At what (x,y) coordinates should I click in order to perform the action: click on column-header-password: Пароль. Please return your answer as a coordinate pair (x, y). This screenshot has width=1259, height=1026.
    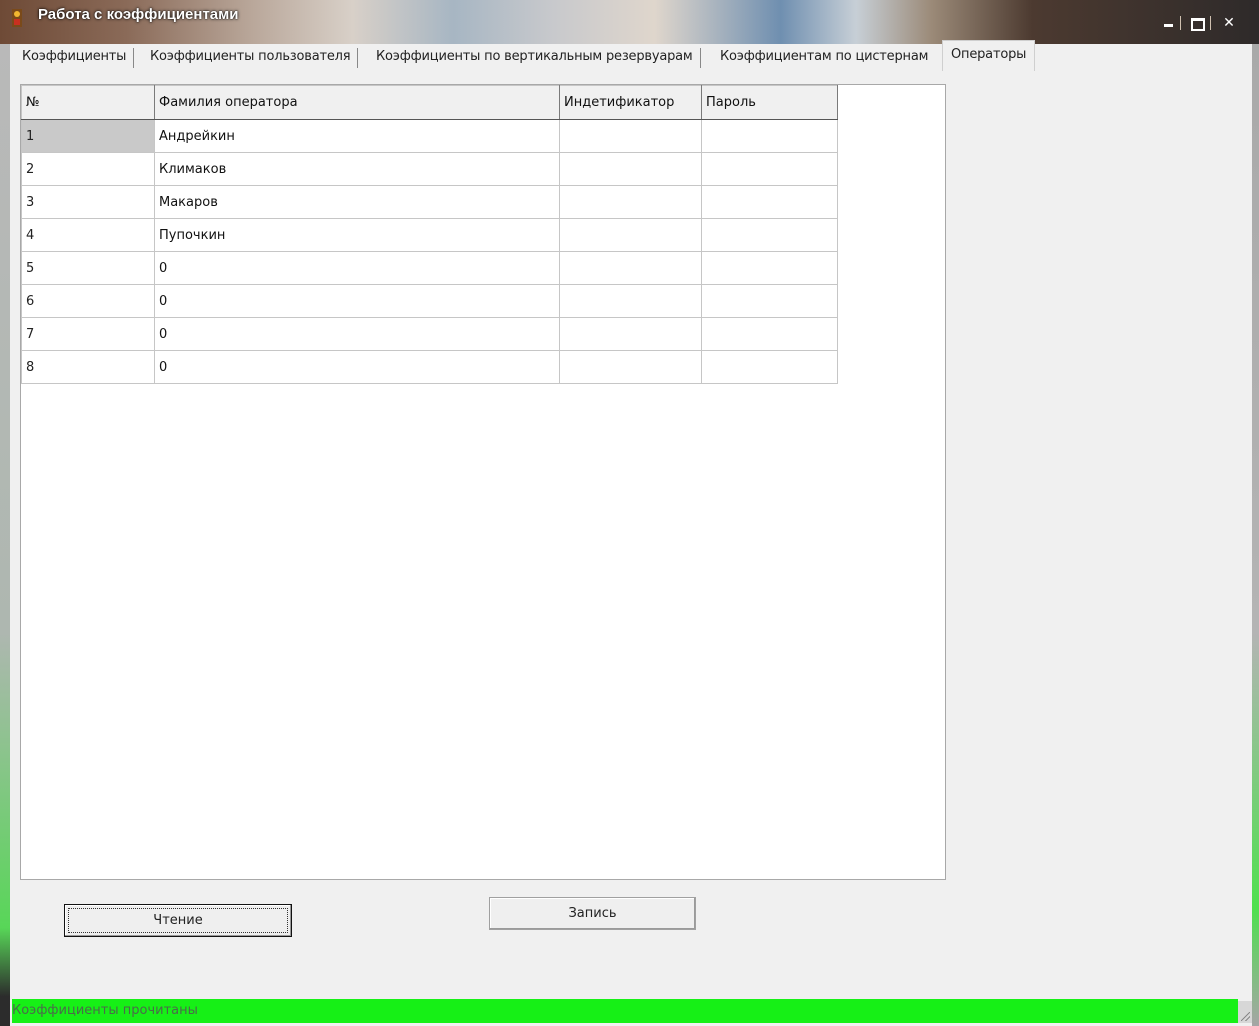
    Looking at the image, I should click on (769, 102).